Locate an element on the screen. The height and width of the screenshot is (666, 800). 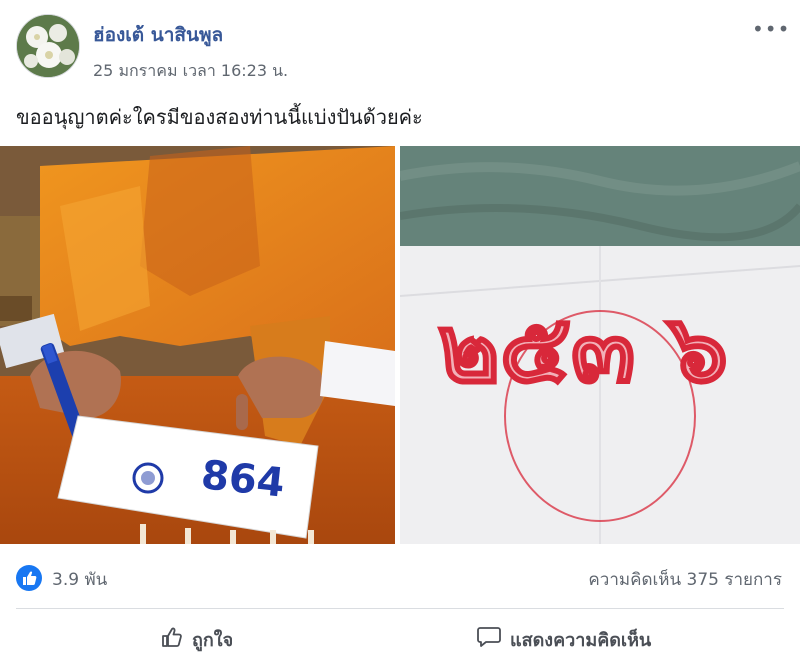
like-button: ถูกใจ is located at coordinates (196, 639).